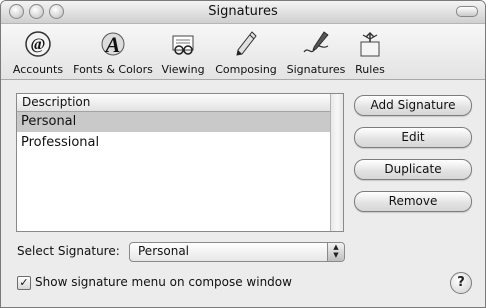  Describe the element at coordinates (467, 11) in the screenshot. I see `toolbar-toggle-button` at that location.